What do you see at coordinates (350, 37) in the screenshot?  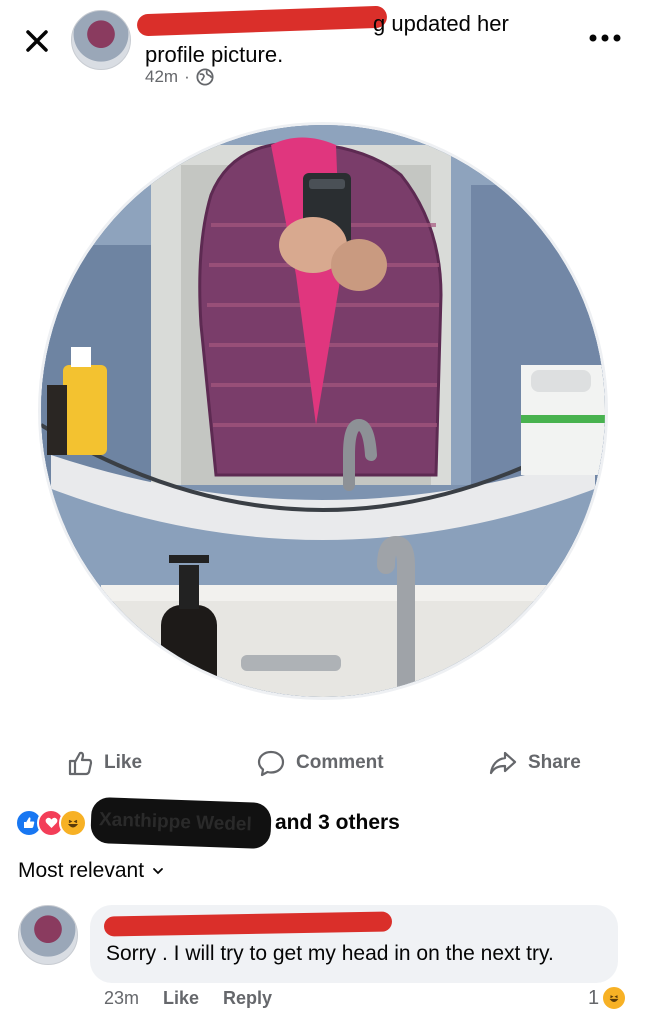 I see `post-header: g updated her profile picture.` at bounding box center [350, 37].